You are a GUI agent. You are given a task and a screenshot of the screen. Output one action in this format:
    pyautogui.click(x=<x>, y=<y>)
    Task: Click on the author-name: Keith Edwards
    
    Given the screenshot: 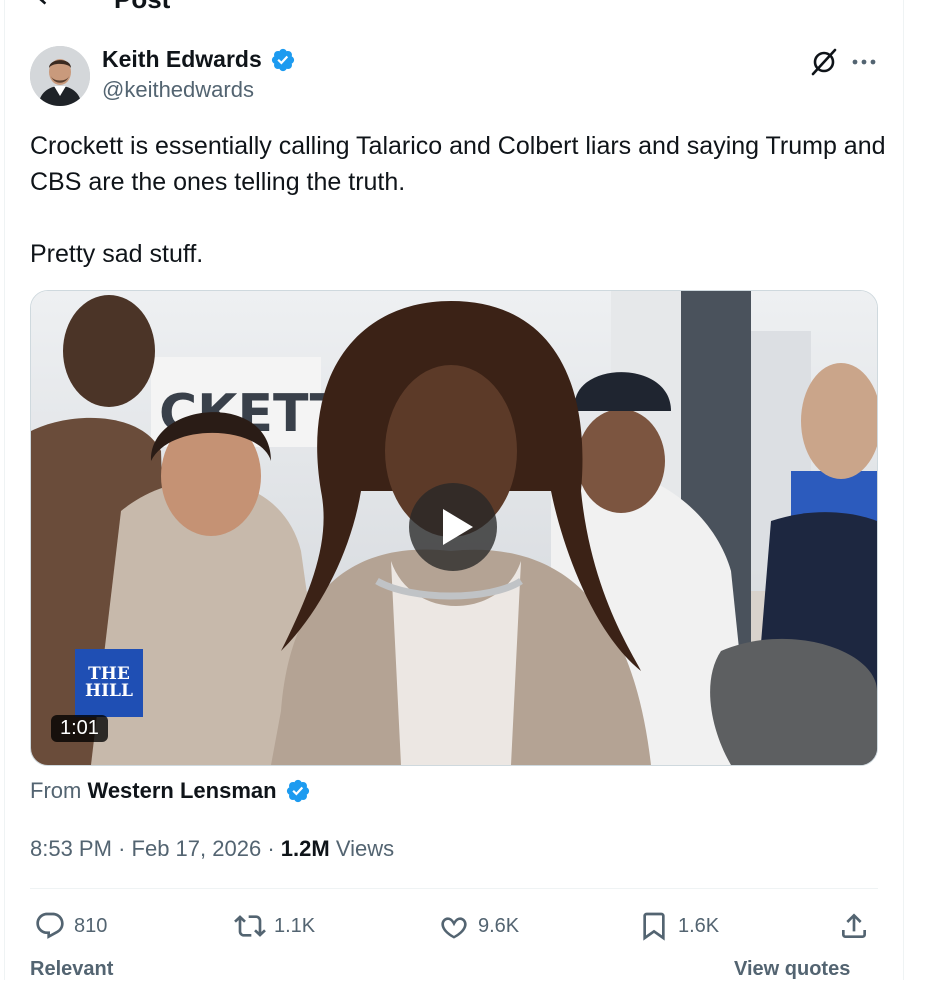 What is the action you would take?
    pyautogui.click(x=182, y=59)
    